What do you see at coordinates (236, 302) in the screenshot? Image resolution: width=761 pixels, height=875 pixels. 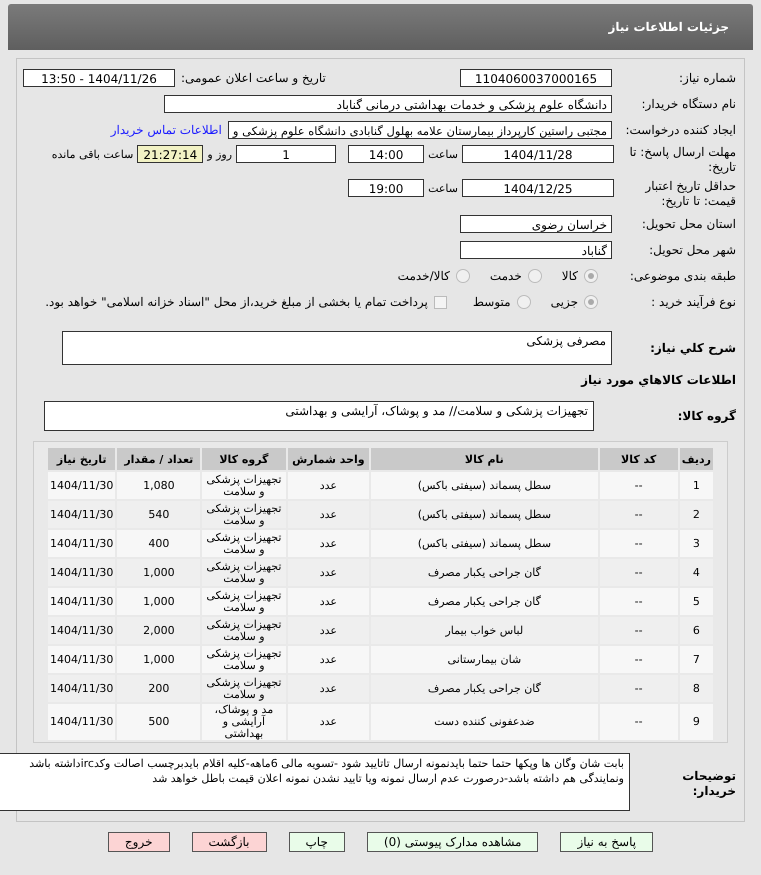 I see `checkbox-label: پرداخت تمام یا بخشی از مبلغ خرید،از محل "اسناد خزانه اسلامی" خواهد بود.` at bounding box center [236, 302].